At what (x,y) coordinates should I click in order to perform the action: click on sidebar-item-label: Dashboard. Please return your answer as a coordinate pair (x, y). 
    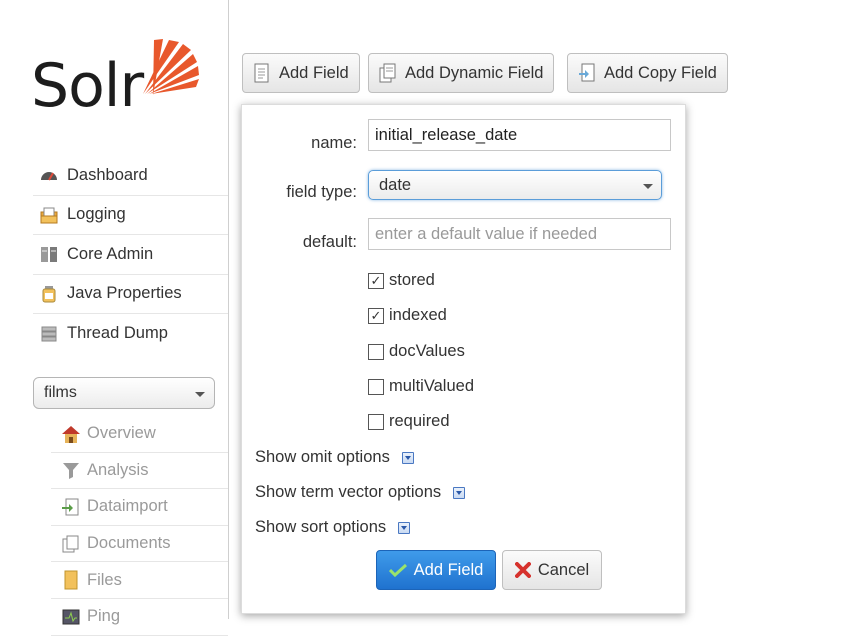
    Looking at the image, I should click on (107, 174).